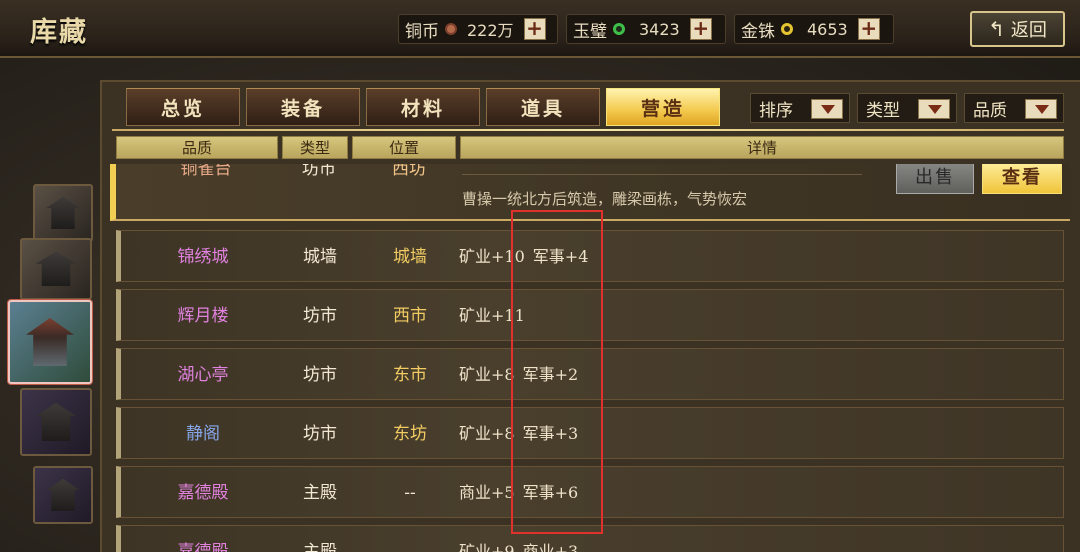 The height and width of the screenshot is (552, 1080). What do you see at coordinates (990, 110) in the screenshot?
I see `quality-label: 品质` at bounding box center [990, 110].